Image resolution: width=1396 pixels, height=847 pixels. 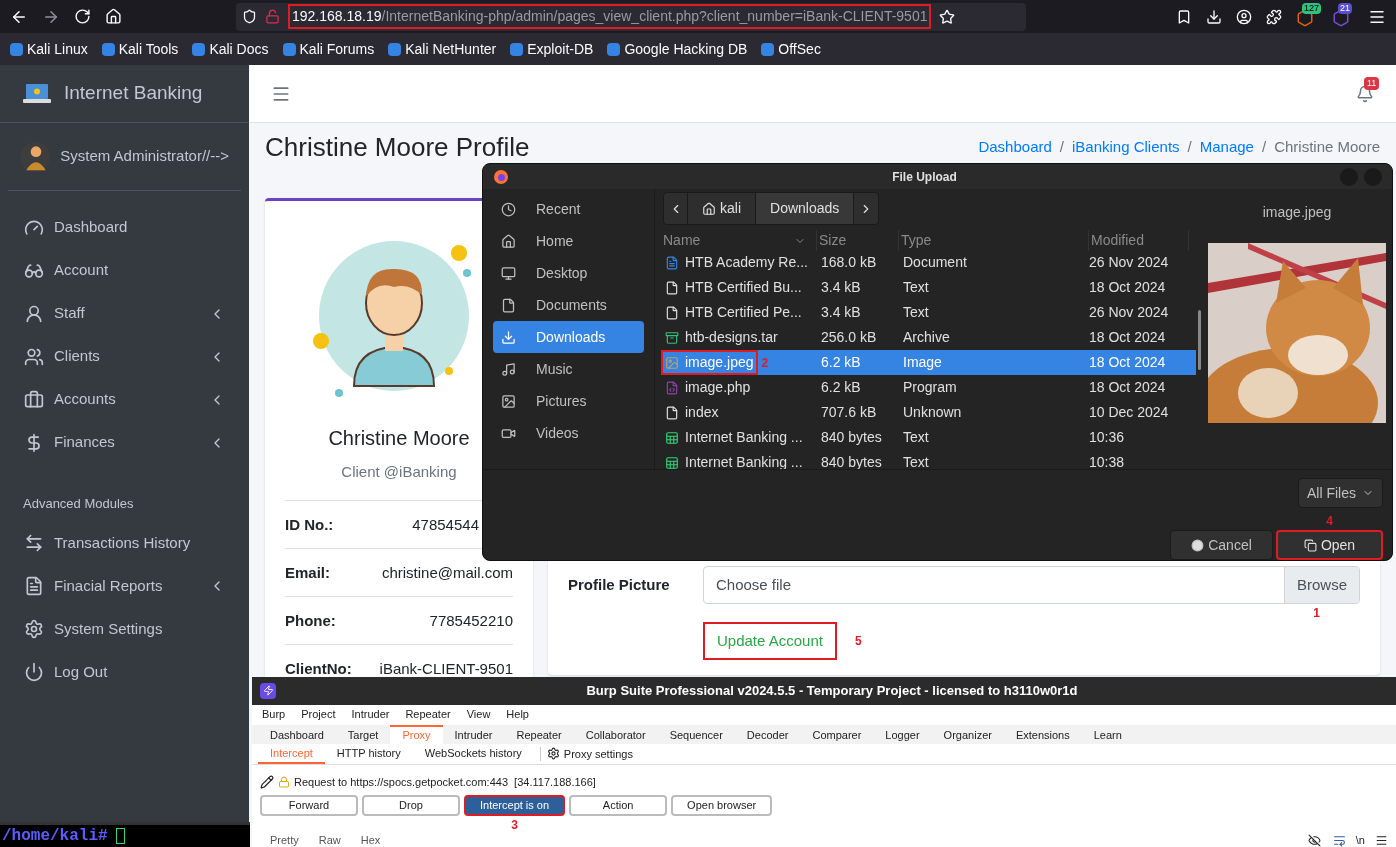 What do you see at coordinates (328, 49) in the screenshot?
I see `bookmark: Kali Forums` at bounding box center [328, 49].